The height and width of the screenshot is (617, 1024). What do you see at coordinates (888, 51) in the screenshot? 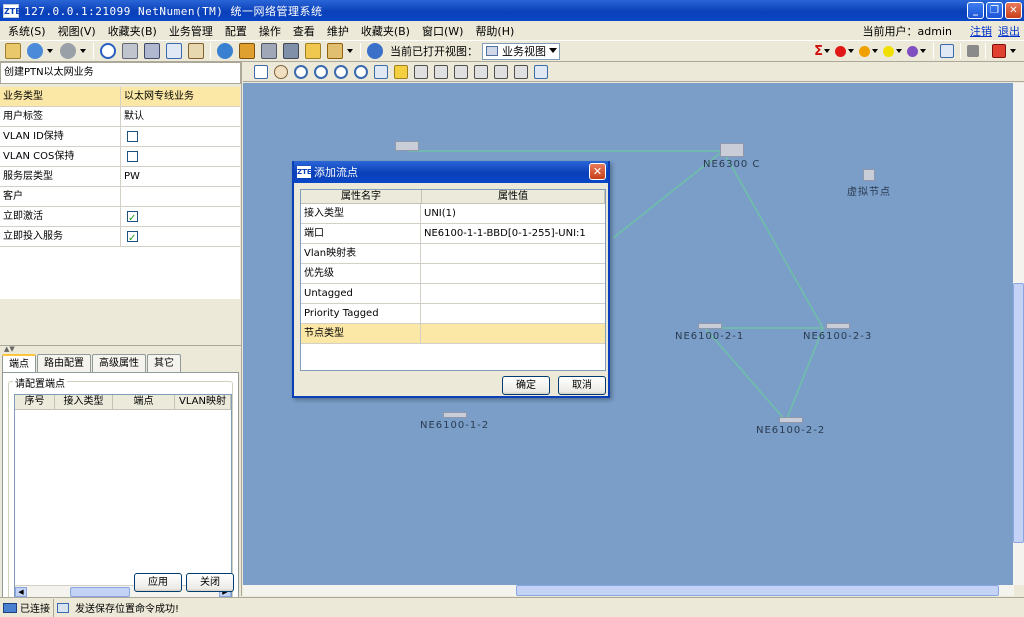
I see `minor-alarm-icon` at bounding box center [888, 51].